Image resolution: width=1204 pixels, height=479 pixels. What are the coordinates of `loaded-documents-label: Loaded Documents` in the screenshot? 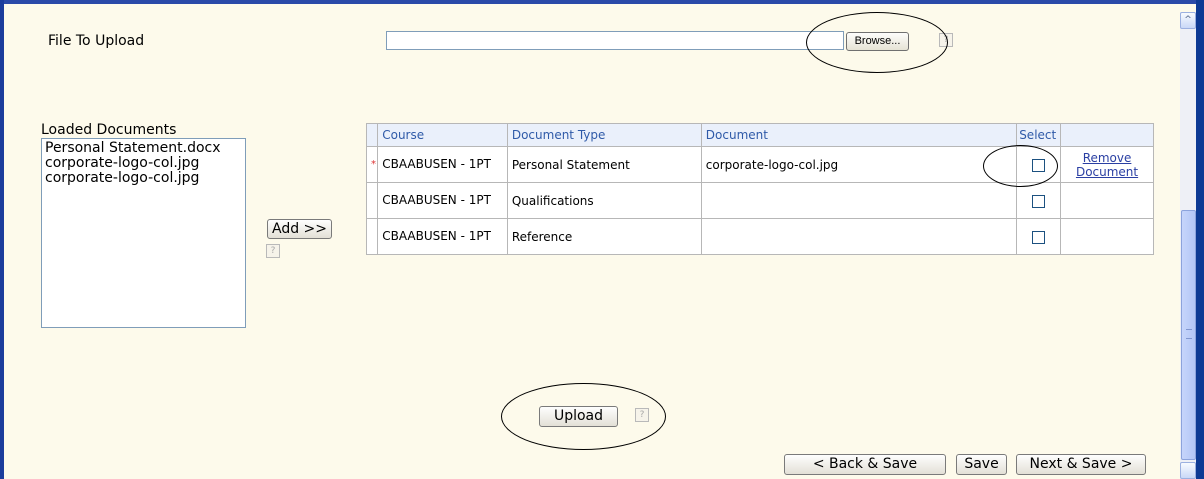 It's located at (109, 130).